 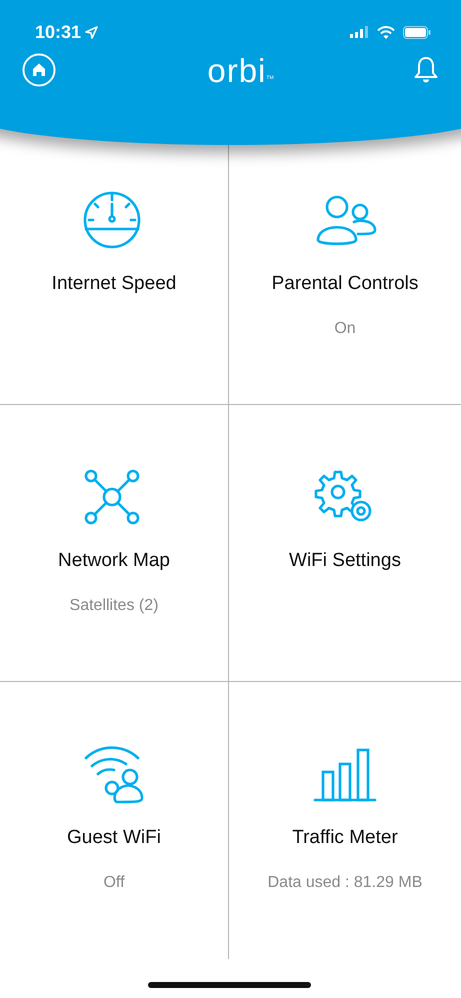 What do you see at coordinates (58, 32) in the screenshot?
I see `status-time: 10:31` at bounding box center [58, 32].